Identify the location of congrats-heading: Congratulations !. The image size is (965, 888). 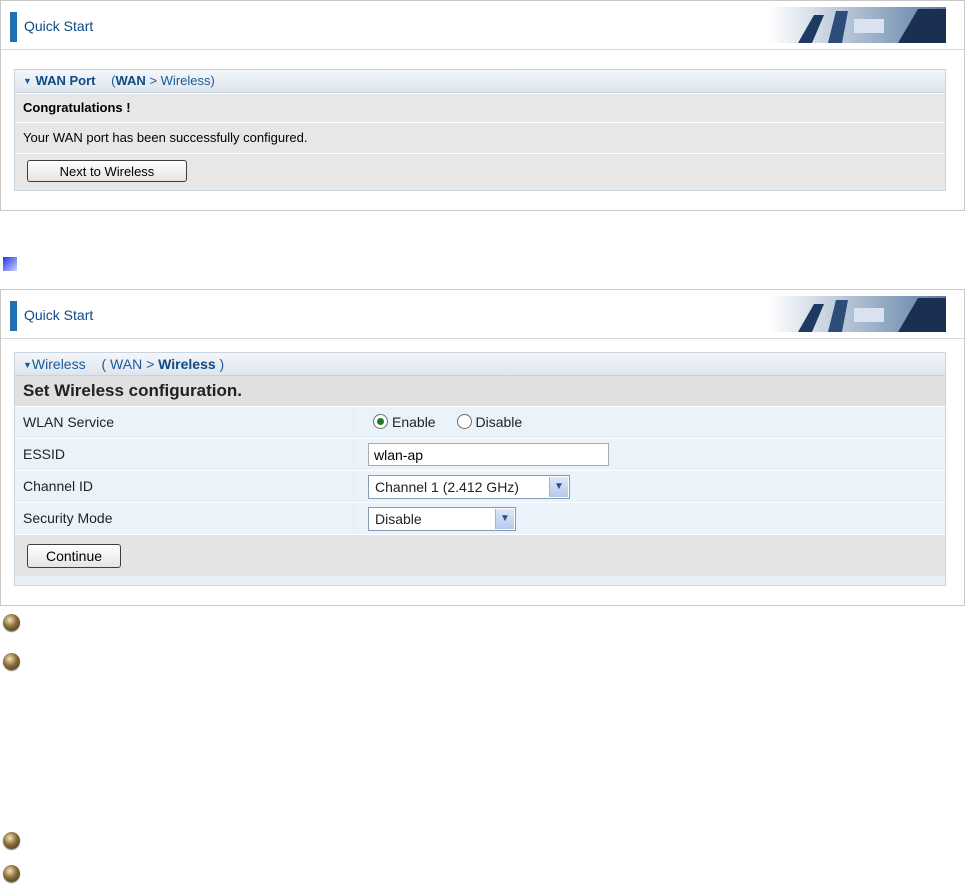
(480, 107).